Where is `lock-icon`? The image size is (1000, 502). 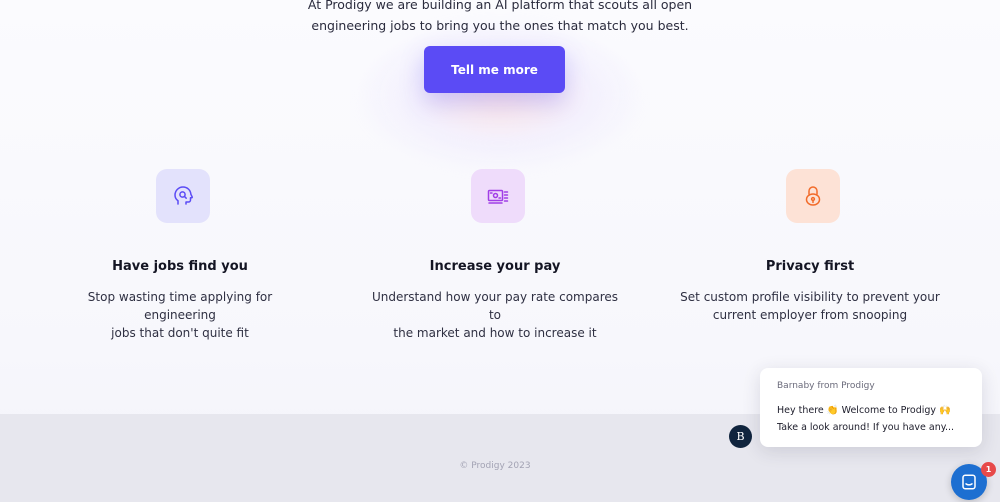 lock-icon is located at coordinates (813, 196).